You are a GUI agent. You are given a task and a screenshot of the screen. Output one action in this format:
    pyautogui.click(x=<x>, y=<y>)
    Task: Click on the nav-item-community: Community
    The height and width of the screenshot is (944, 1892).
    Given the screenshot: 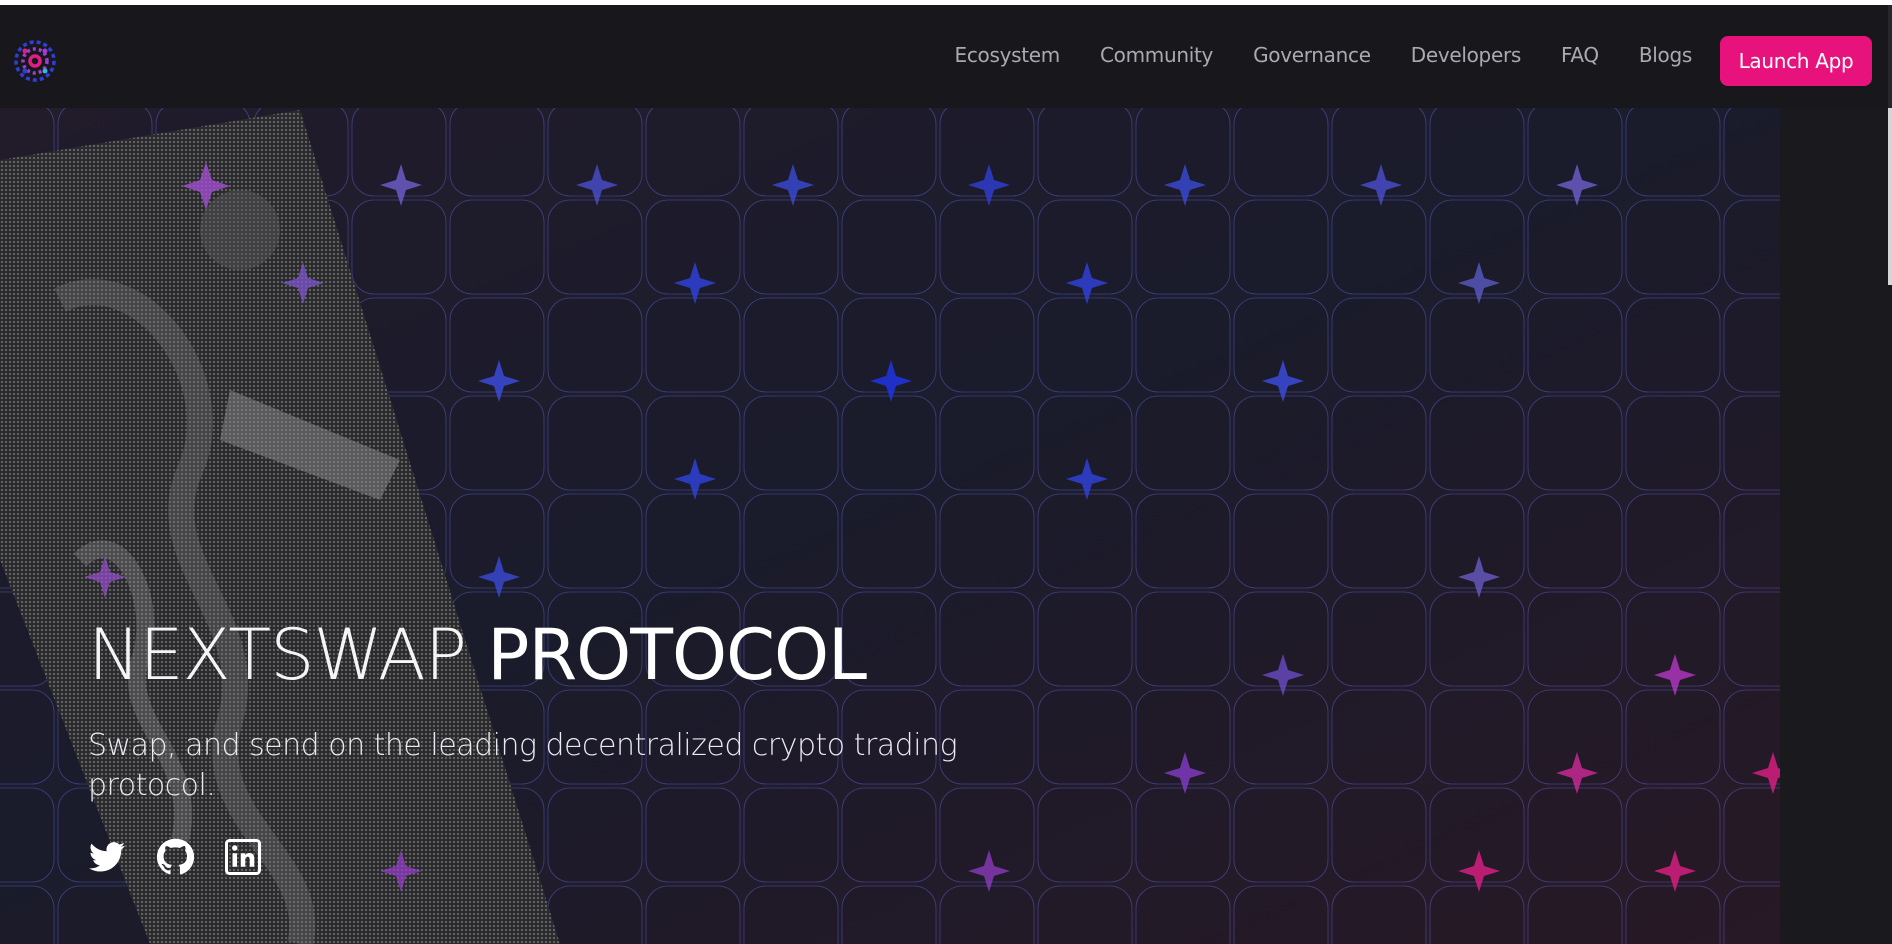 What is the action you would take?
    pyautogui.click(x=1156, y=55)
    